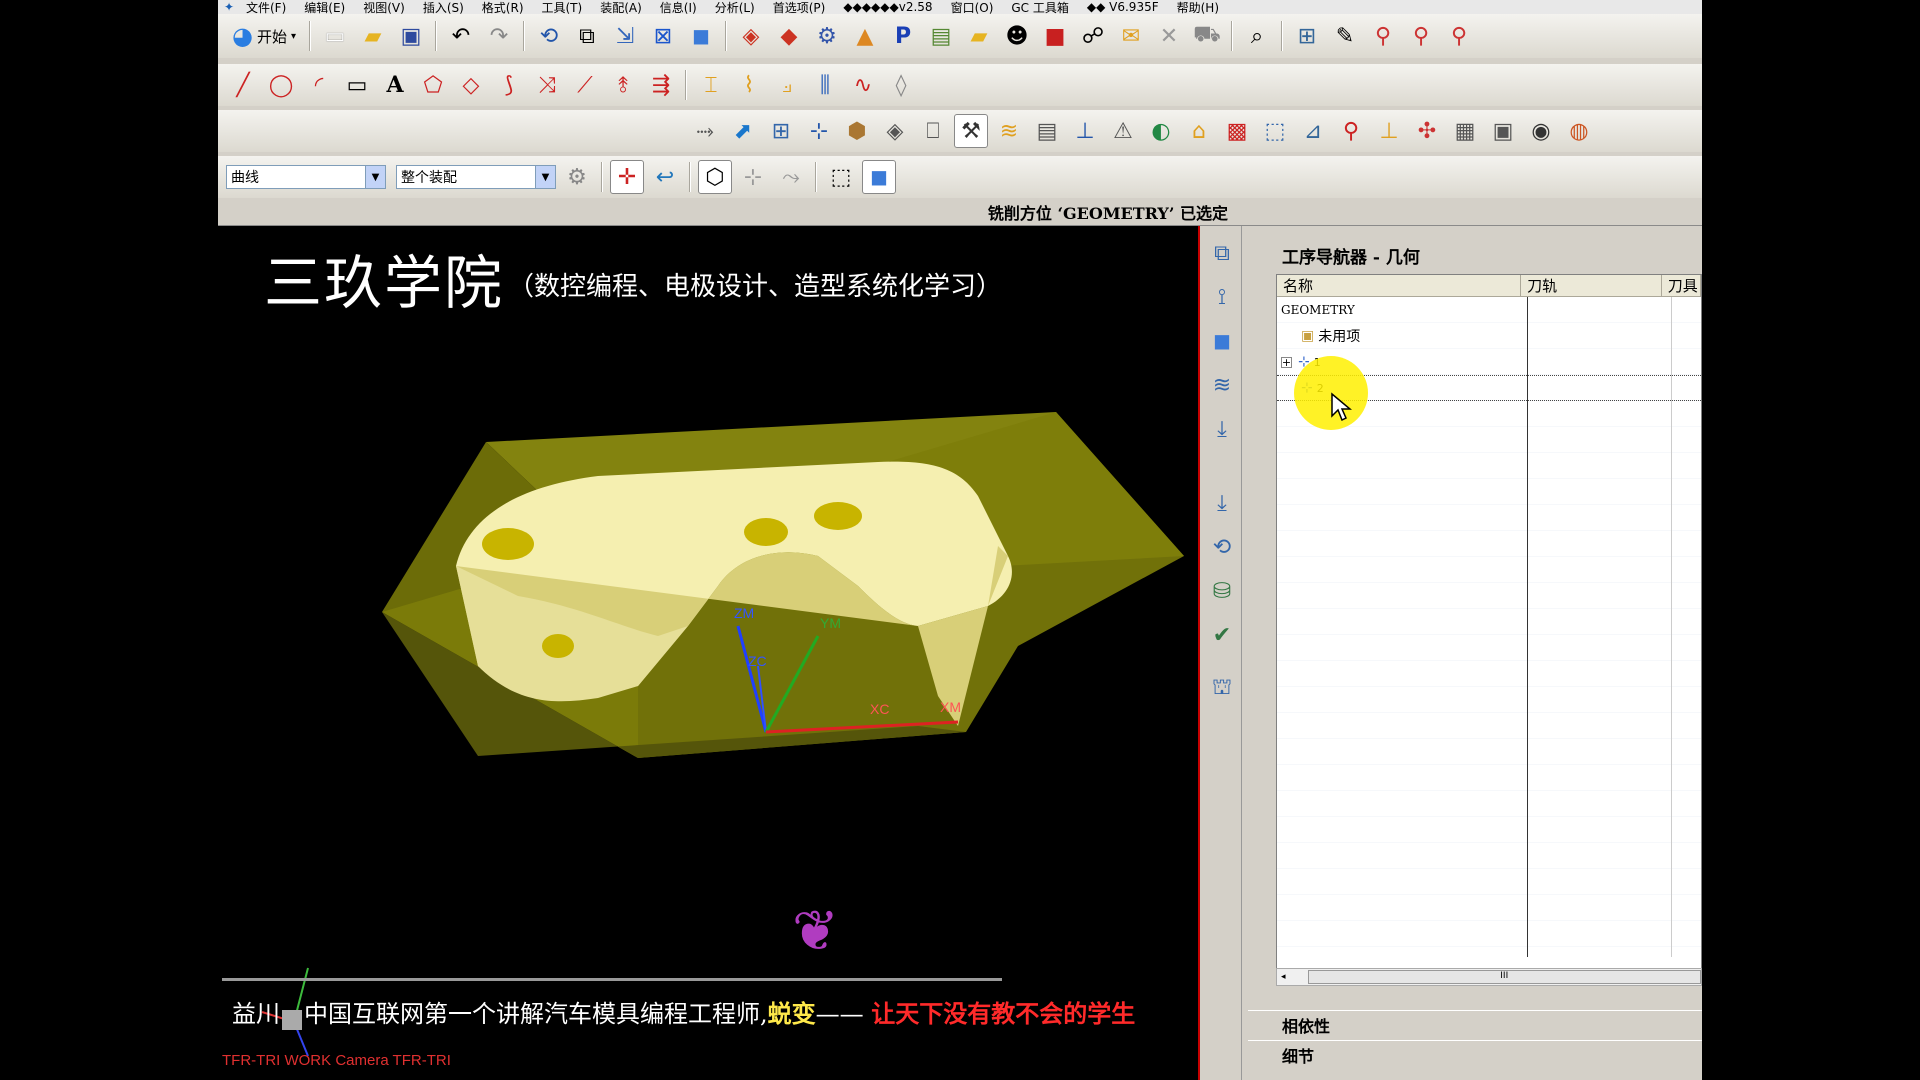  I want to click on layer-icon: ≋, so click(1009, 131).